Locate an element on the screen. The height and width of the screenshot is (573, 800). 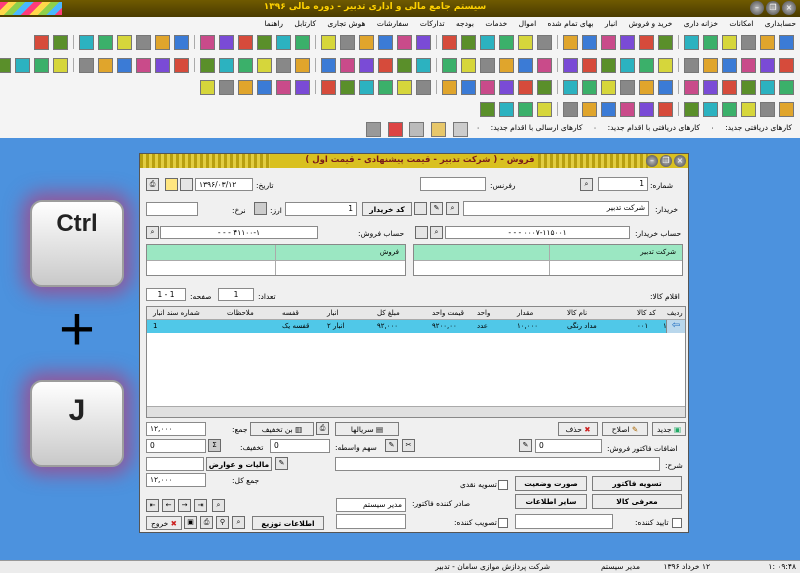
buyer-code-button: کد خریدار is located at coordinates (387, 209).